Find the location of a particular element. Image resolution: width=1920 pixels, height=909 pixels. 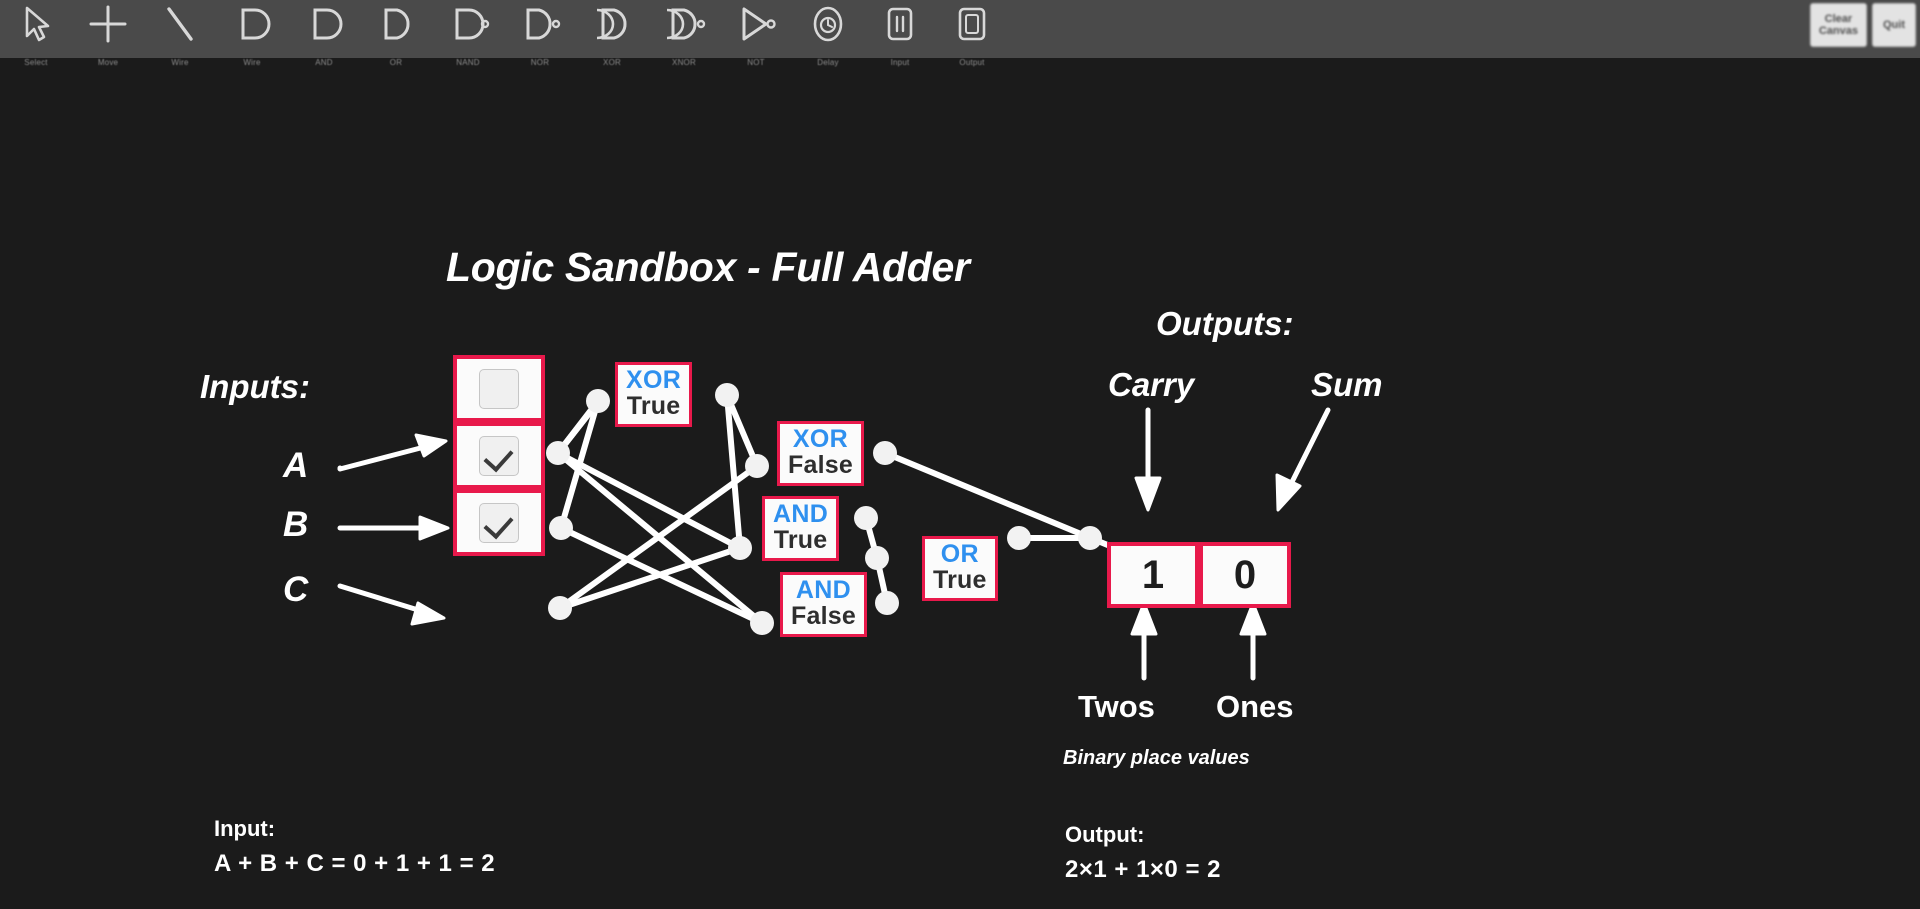

toolbar-buttons: Clear Canvas Quit is located at coordinates (1862, 25).